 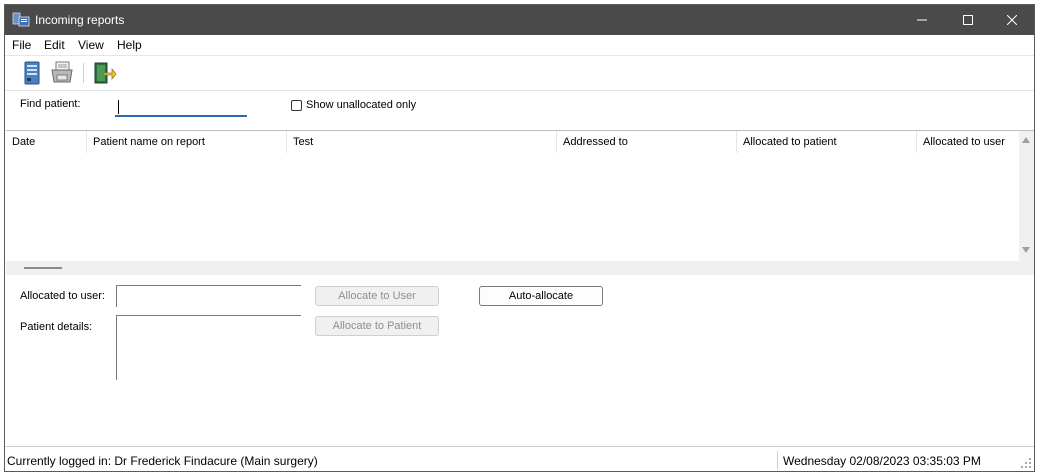 I want to click on menu-view: View, so click(x=91, y=45).